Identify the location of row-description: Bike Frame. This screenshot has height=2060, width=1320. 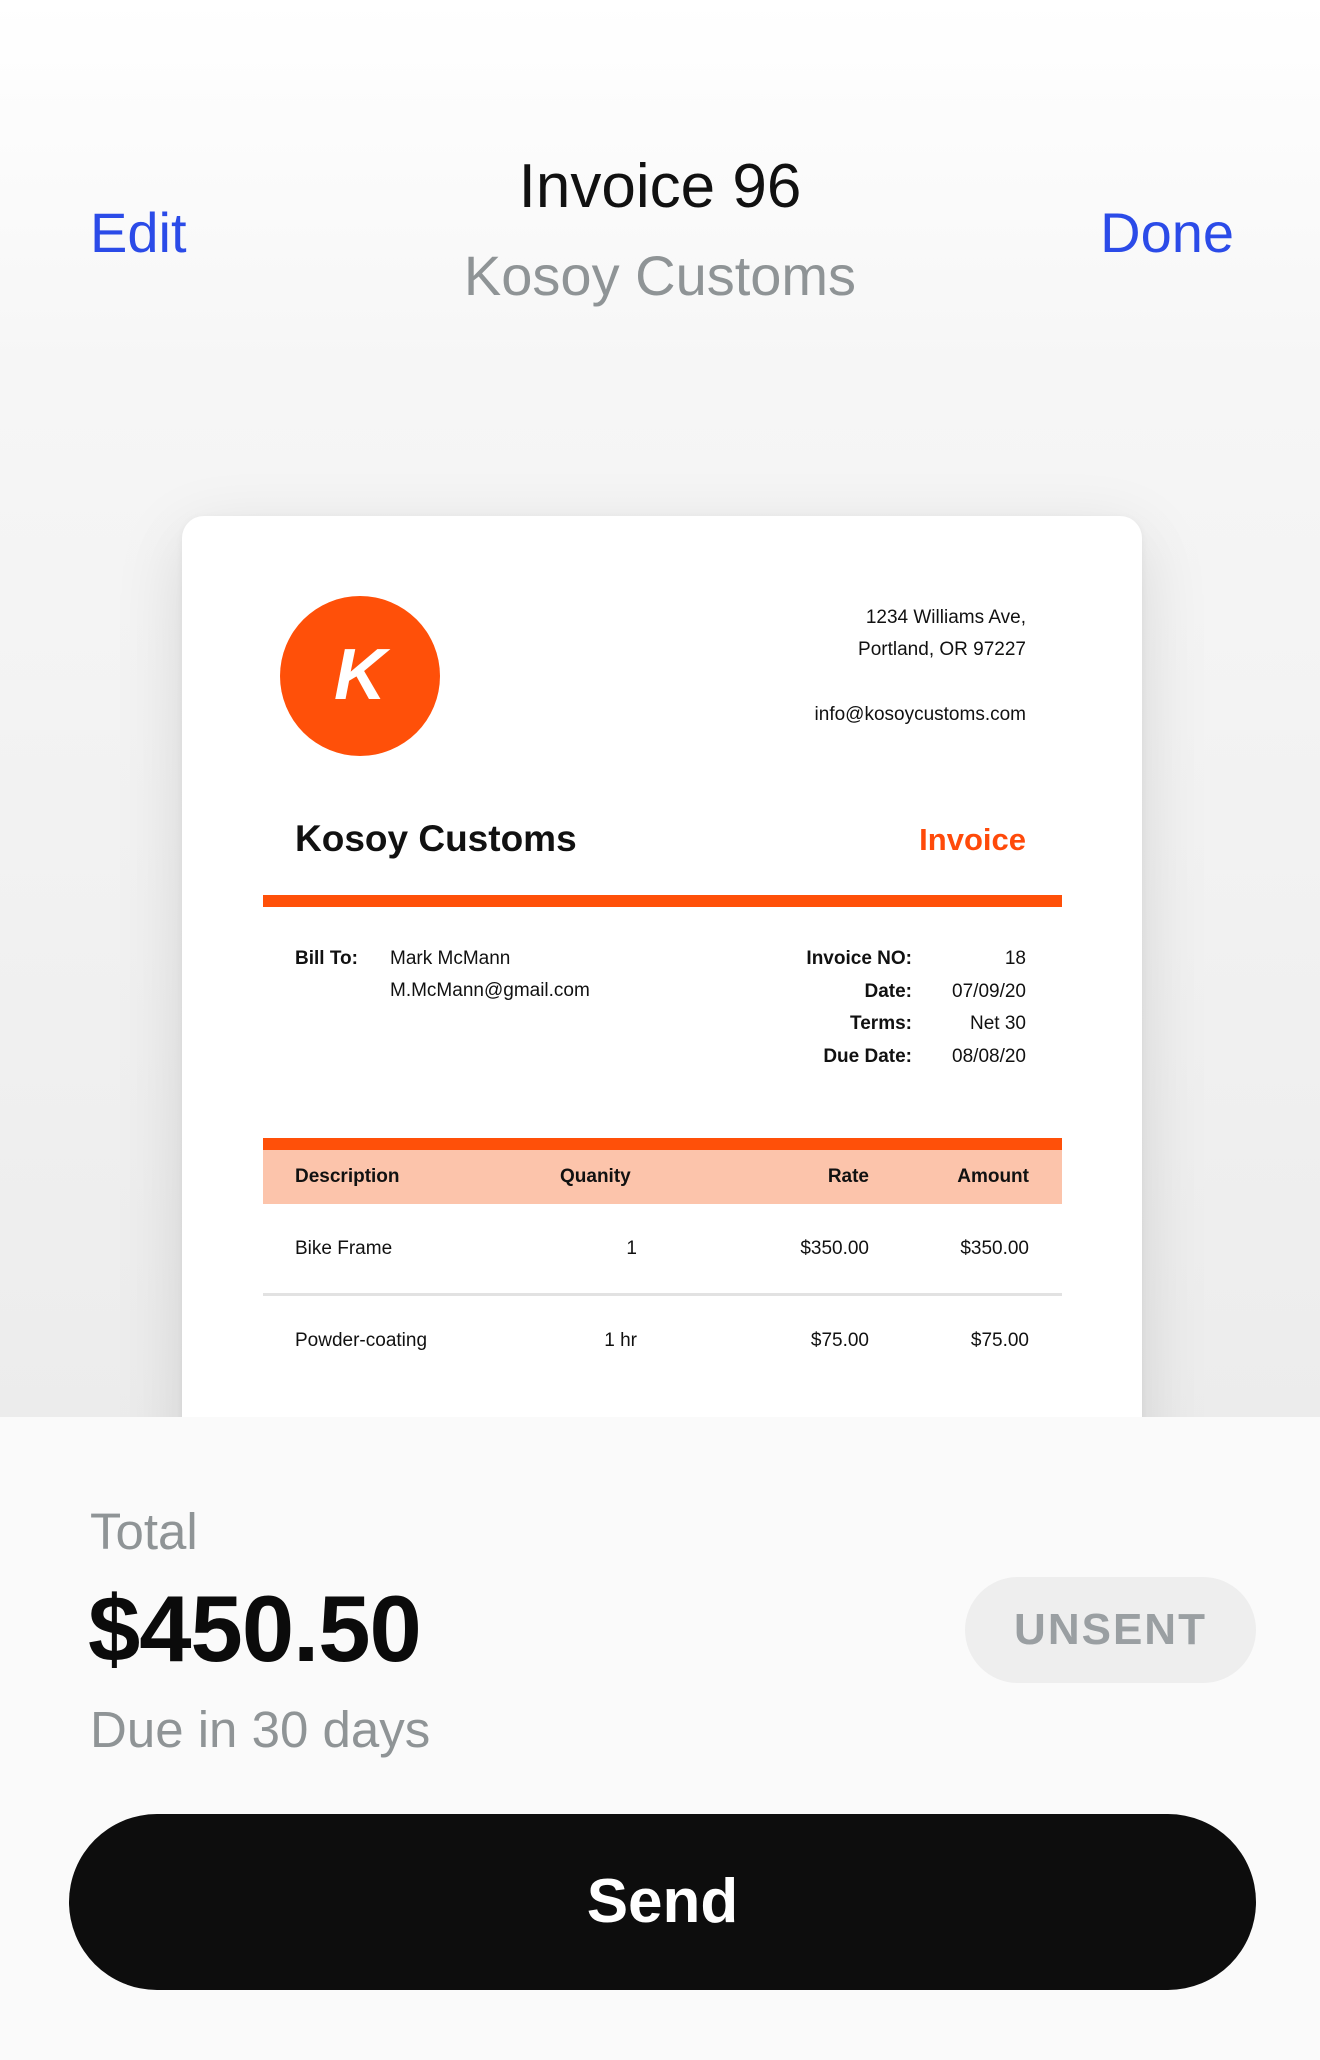
(344, 1248).